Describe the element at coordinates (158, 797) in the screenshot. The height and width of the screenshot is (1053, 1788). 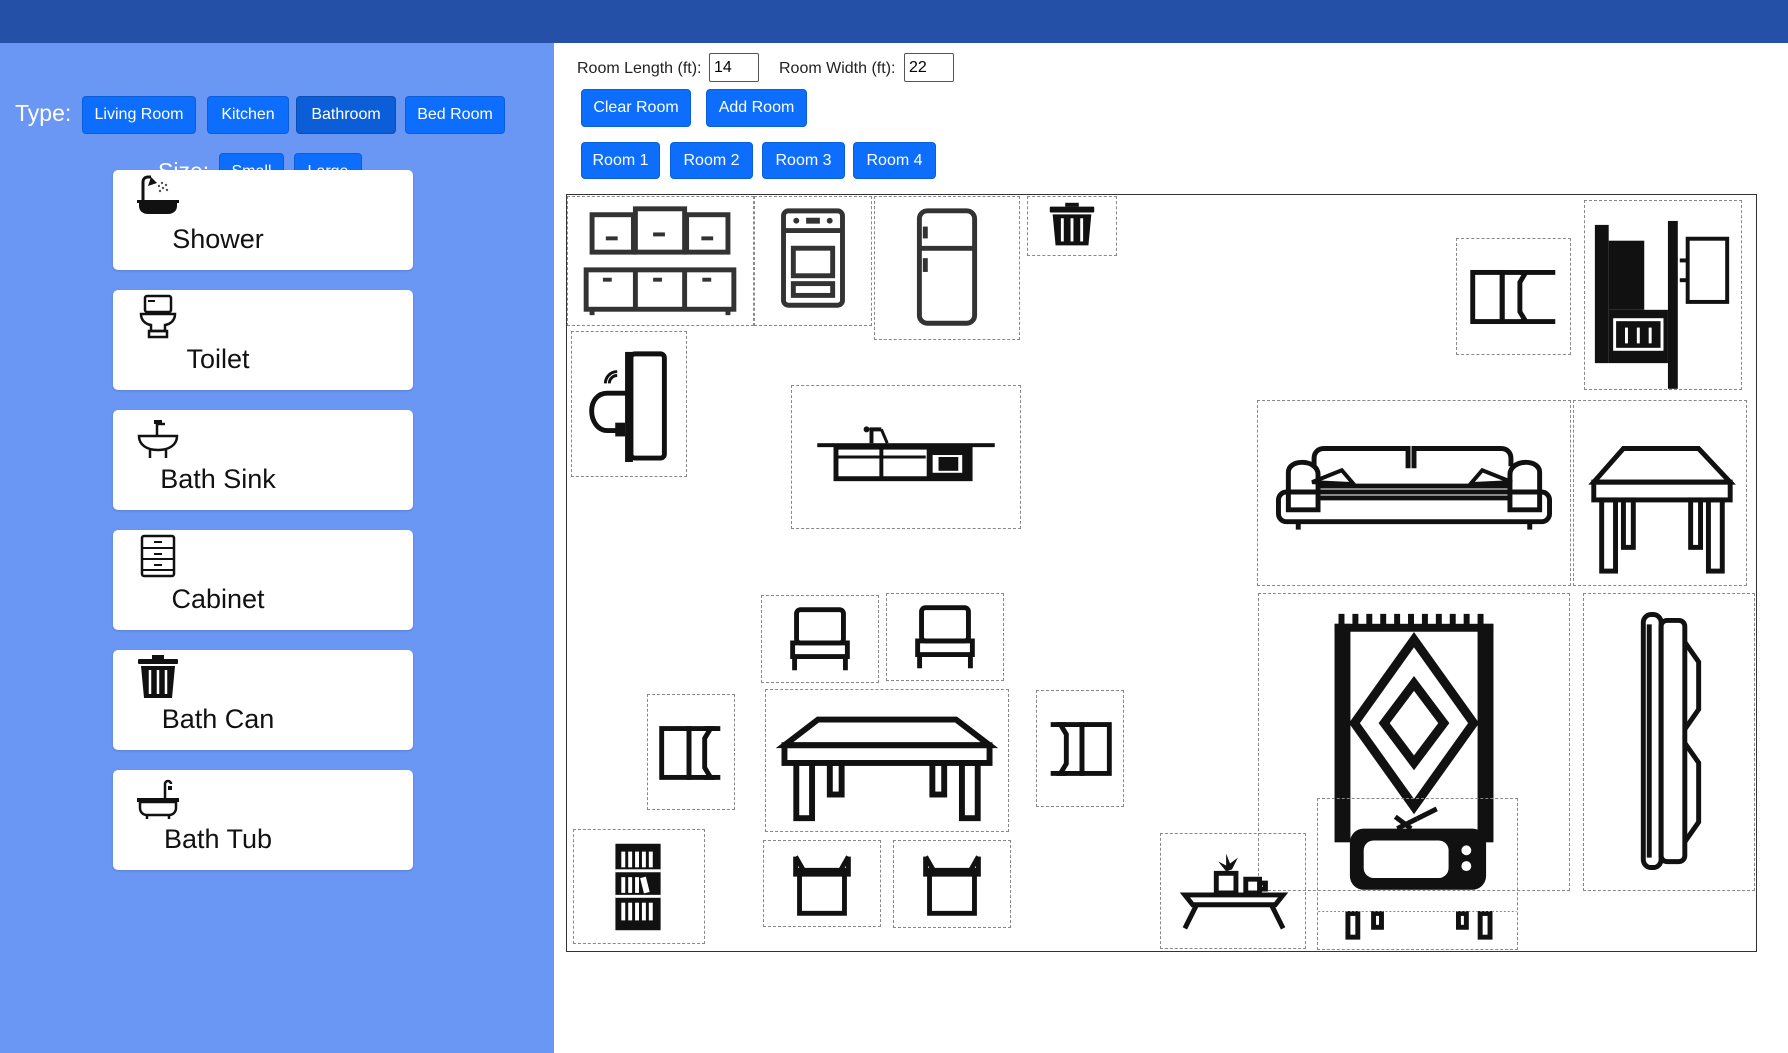
I see `bathtub-icon` at that location.